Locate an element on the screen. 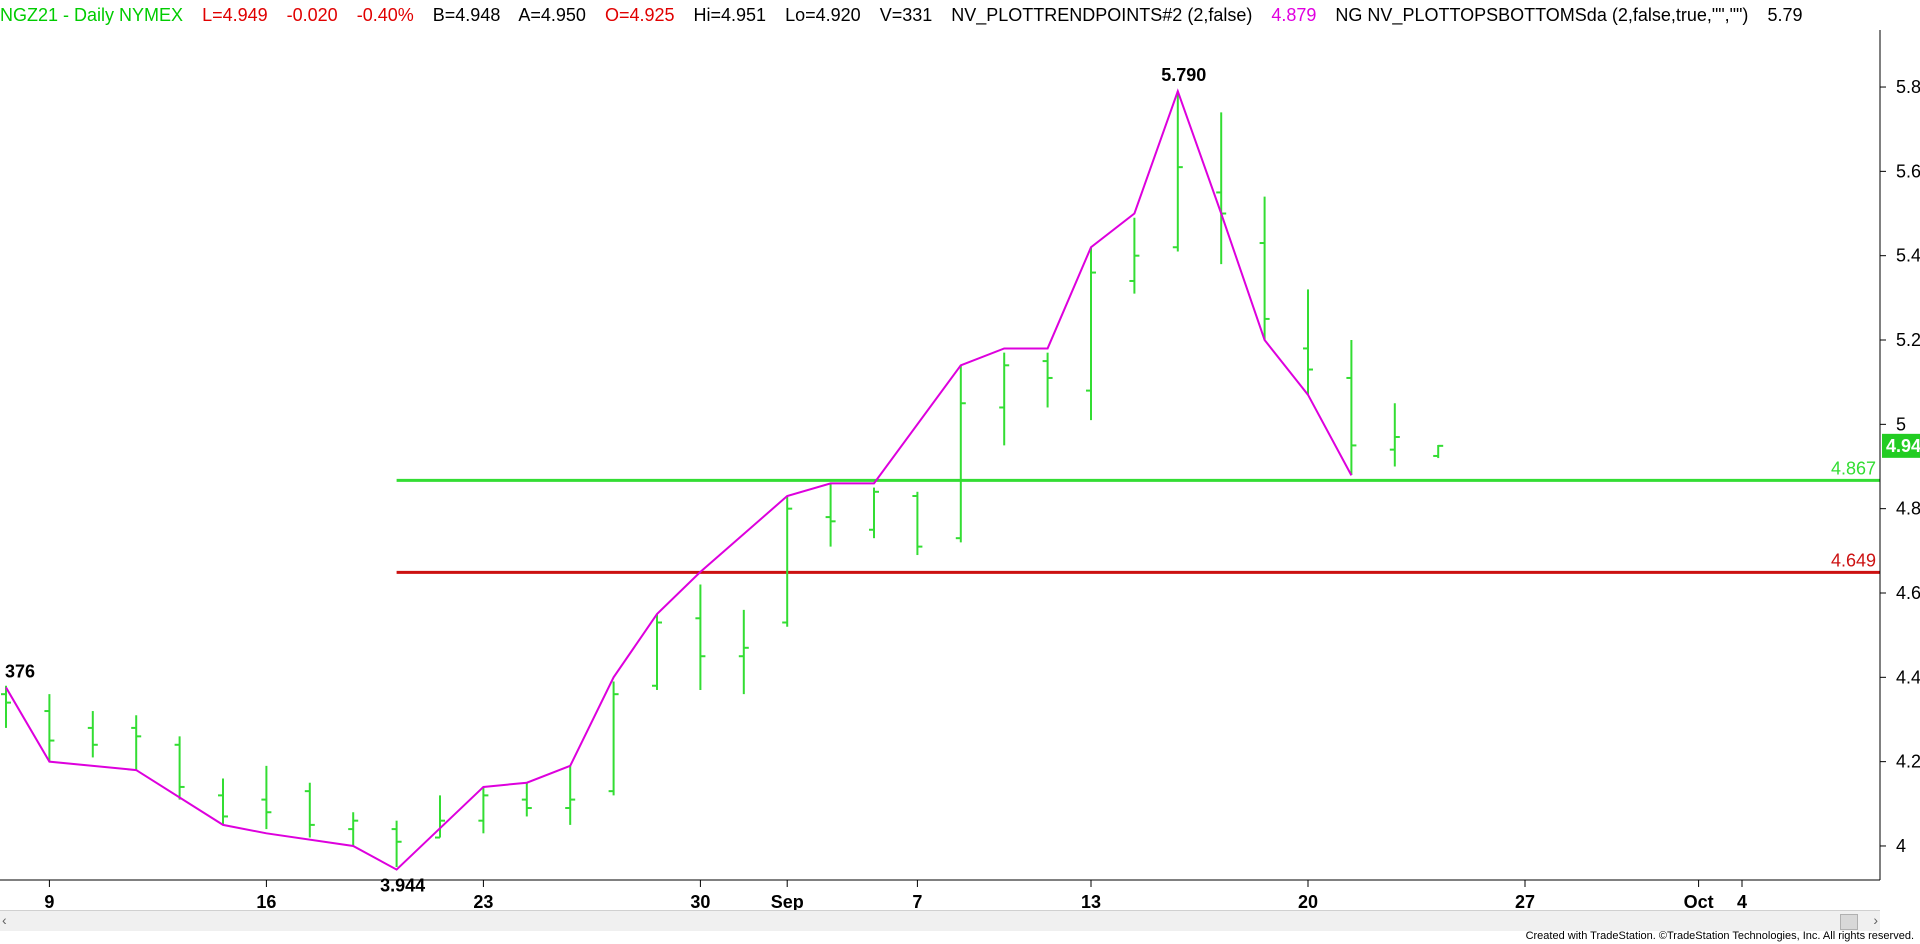 This screenshot has height=944, width=1920. x-tick-label: 30 is located at coordinates (700, 902).